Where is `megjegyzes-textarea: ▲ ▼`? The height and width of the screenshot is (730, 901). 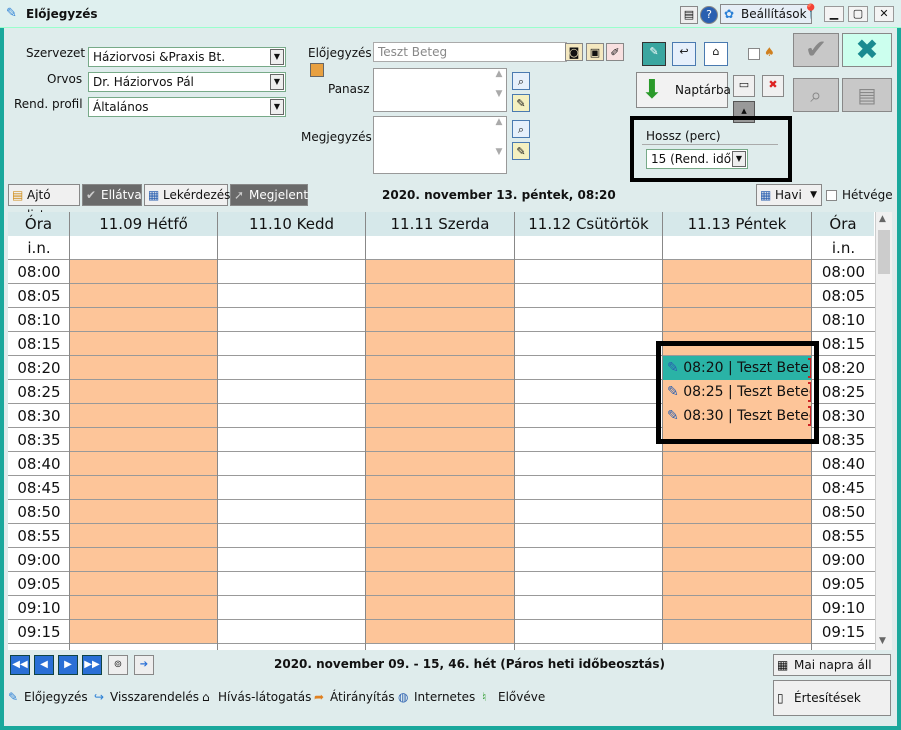
megjegyzes-textarea: ▲ ▼ is located at coordinates (440, 145).